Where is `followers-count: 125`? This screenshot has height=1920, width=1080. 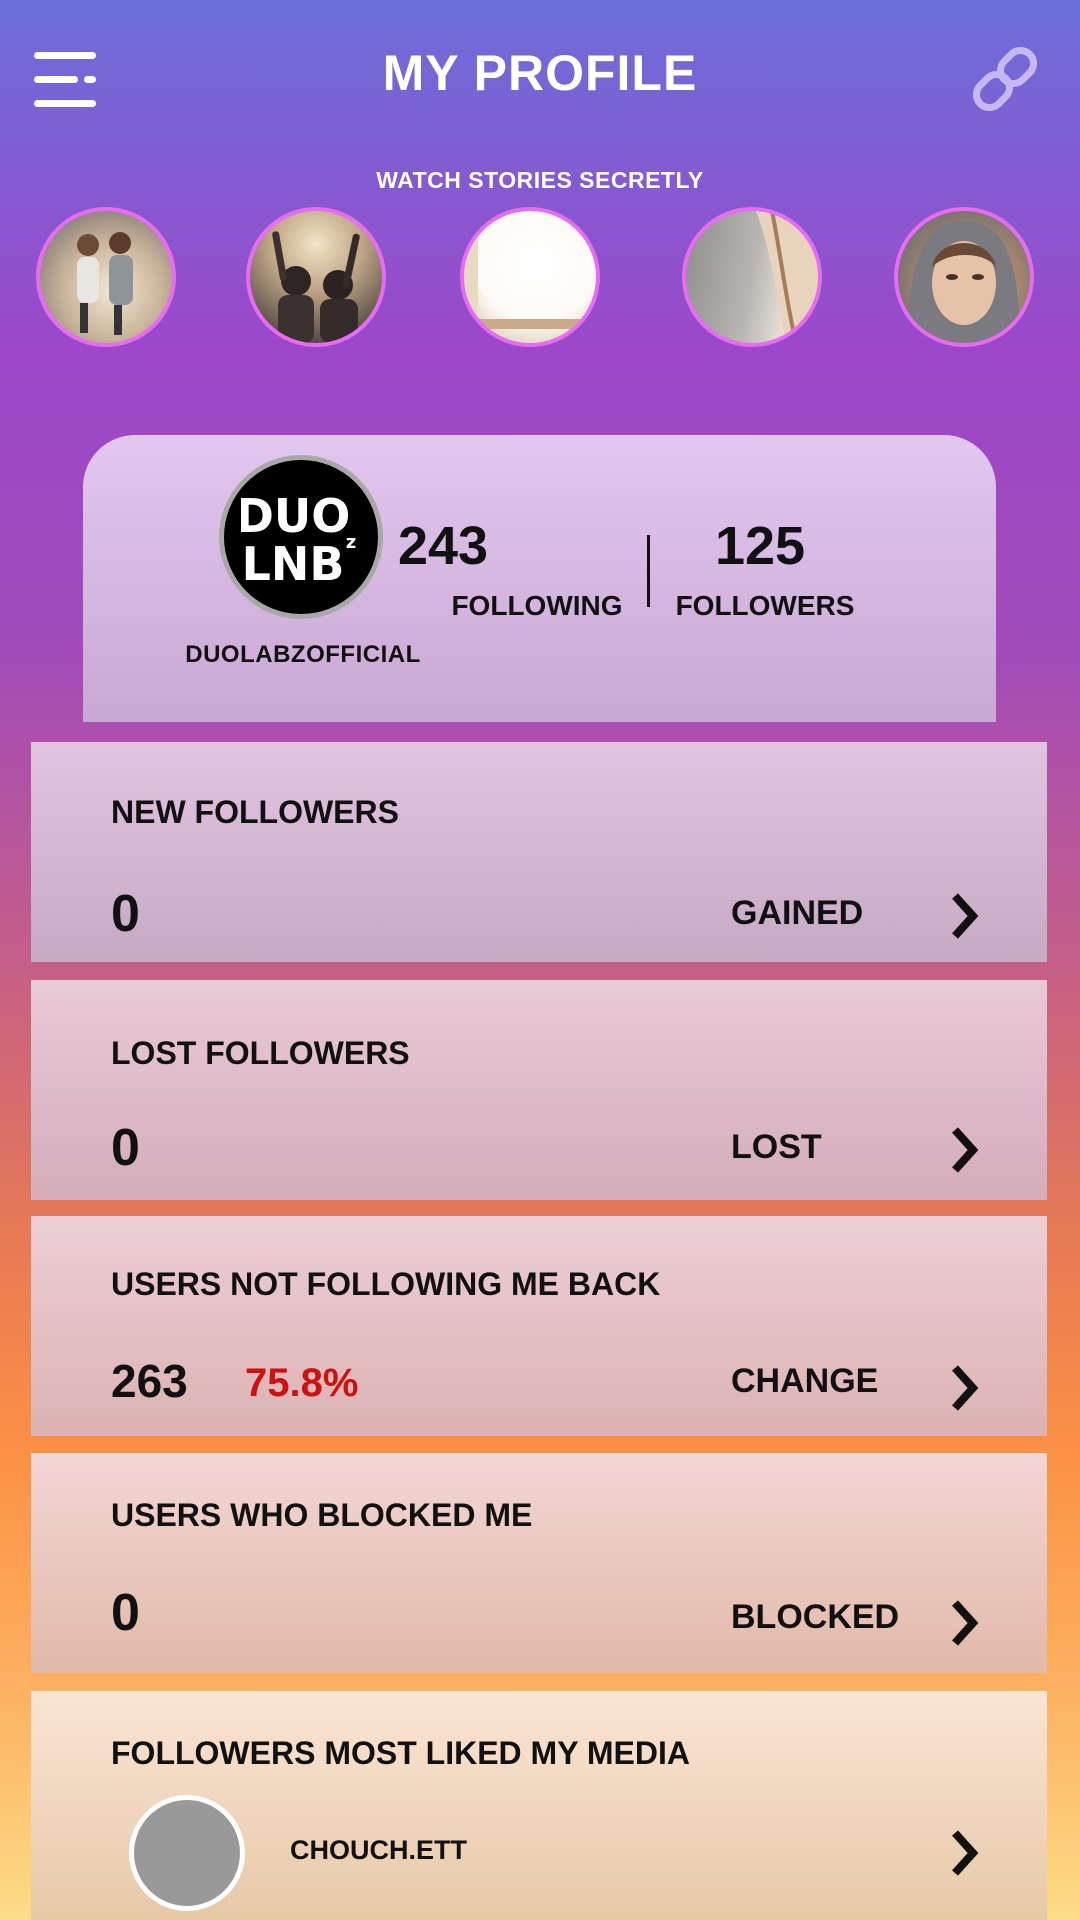 followers-count: 125 is located at coordinates (760, 546).